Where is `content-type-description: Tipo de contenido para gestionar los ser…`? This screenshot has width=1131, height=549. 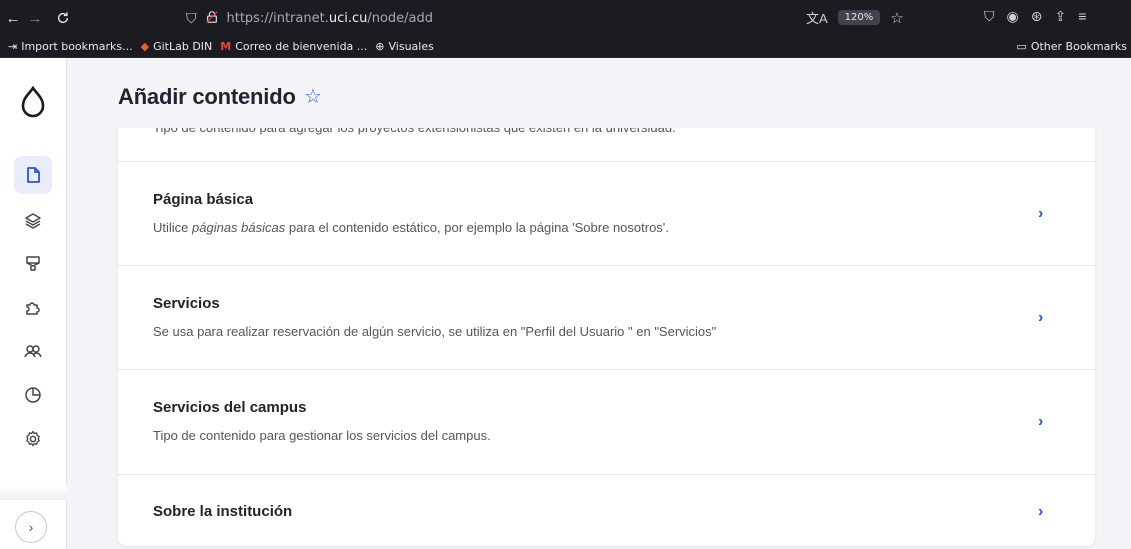
content-type-description: Tipo de contenido para gestionar los ser… is located at coordinates (322, 435).